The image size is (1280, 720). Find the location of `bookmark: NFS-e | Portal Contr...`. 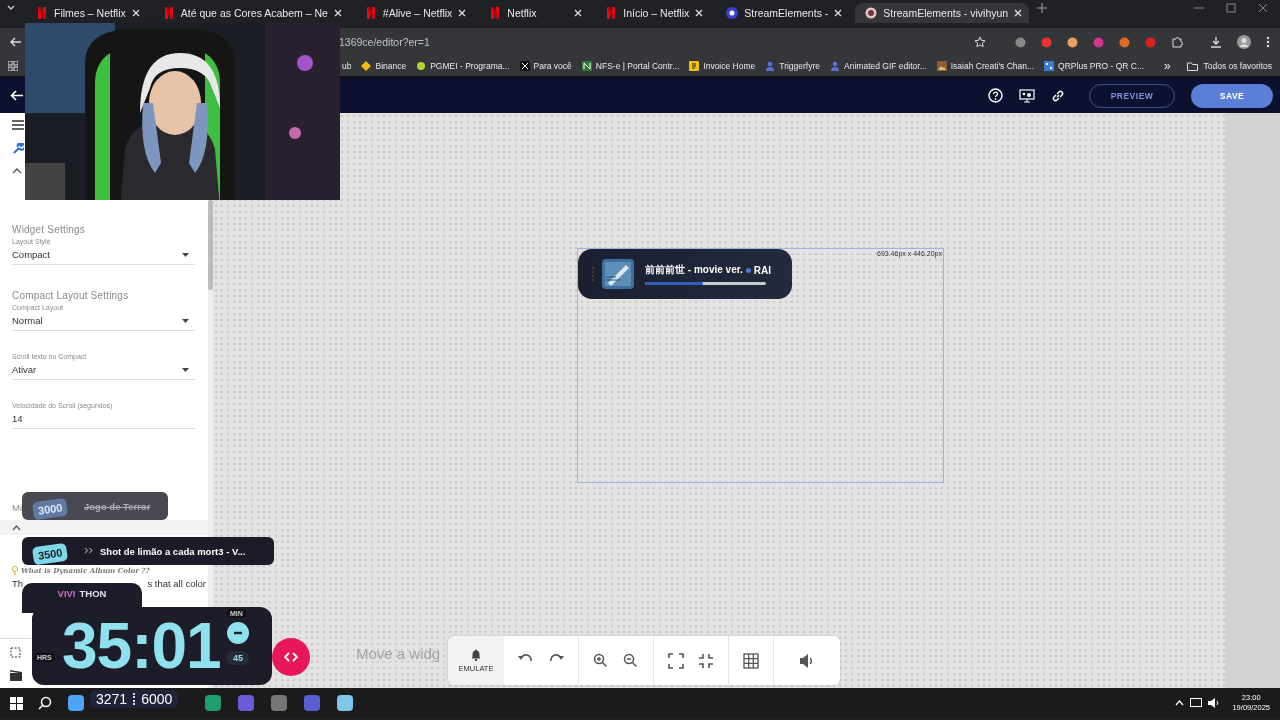

bookmark: NFS-e | Portal Contr... is located at coordinates (630, 66).